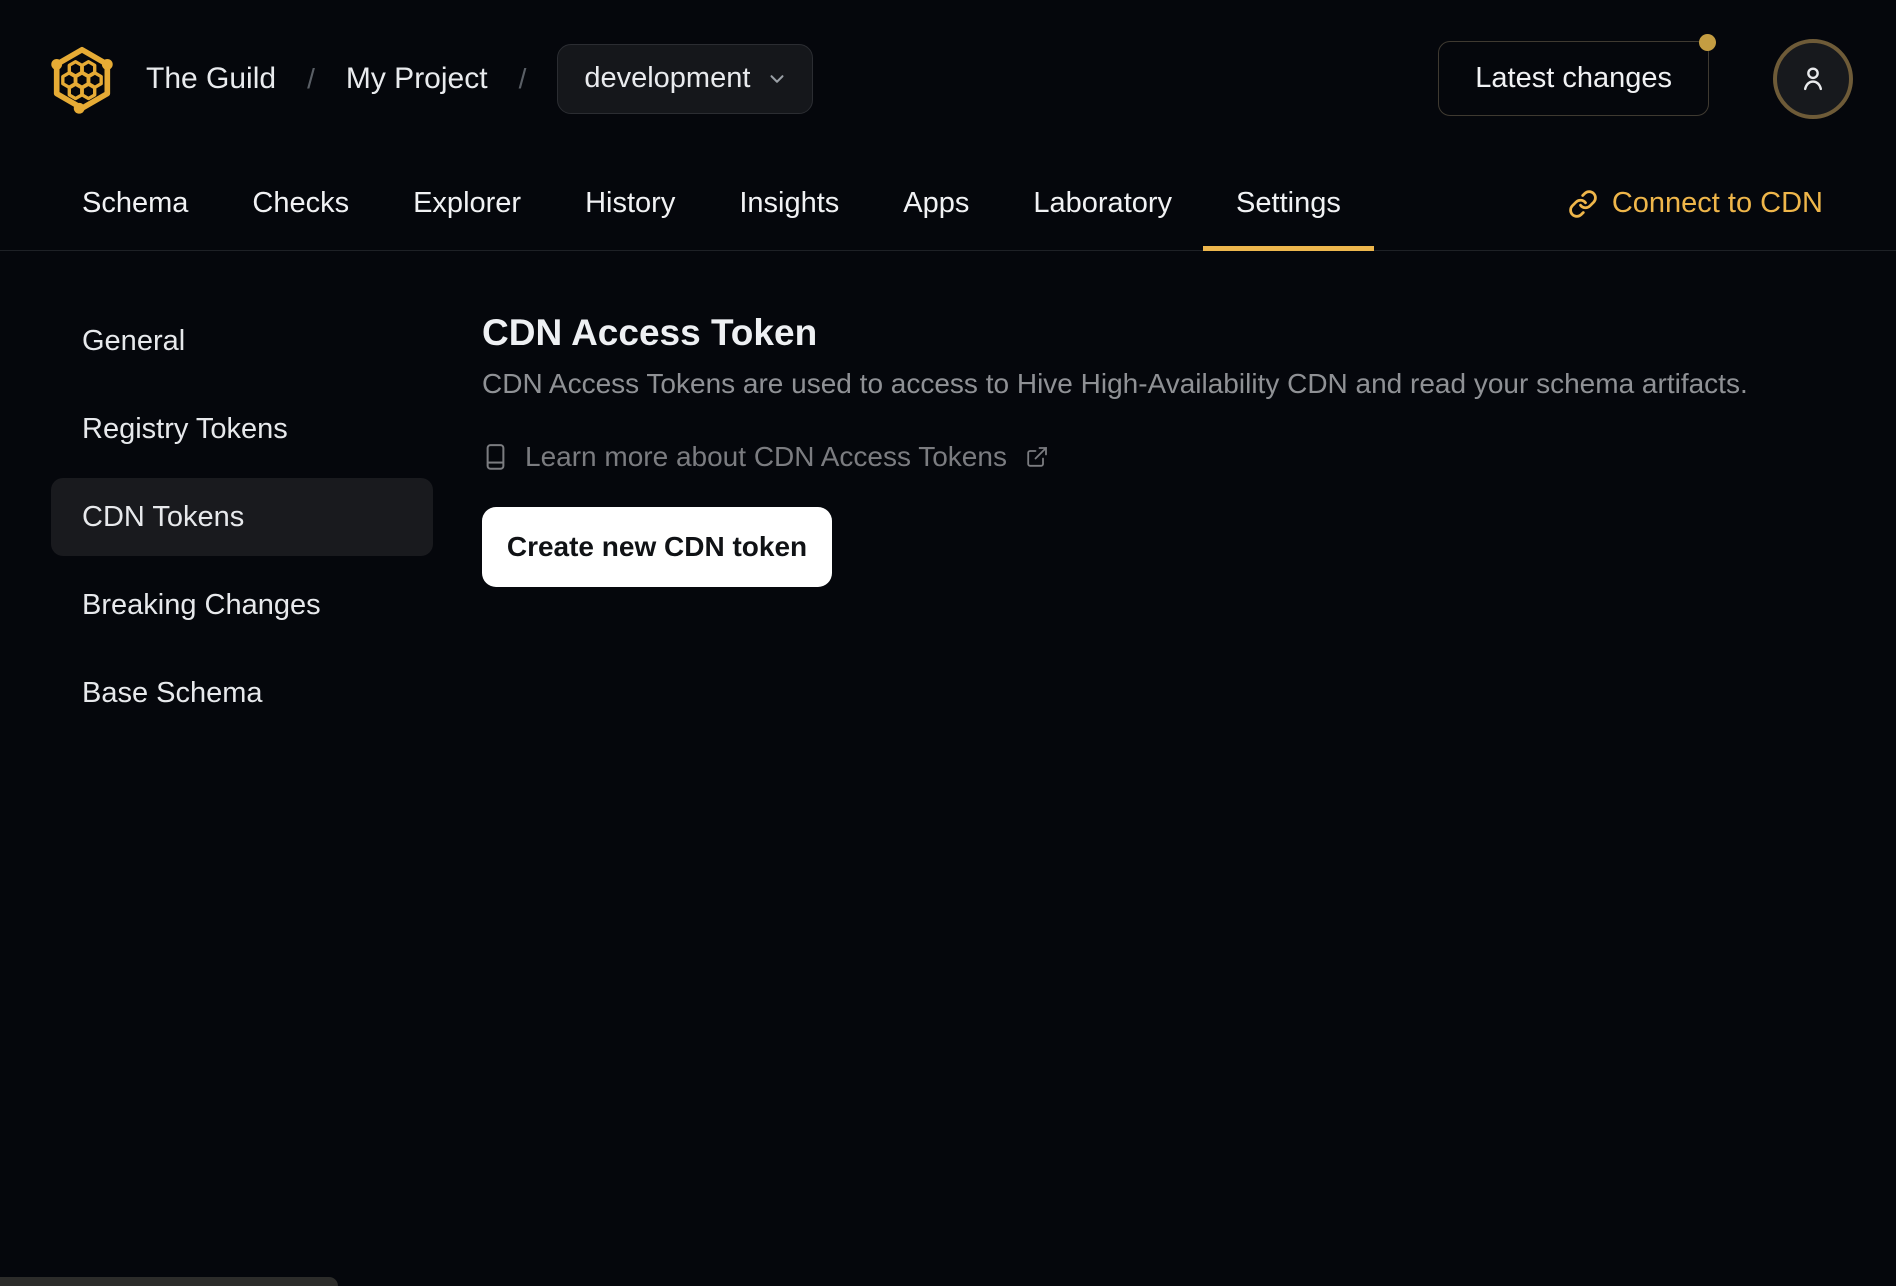 The height and width of the screenshot is (1286, 1896). I want to click on connect-to-cdn-label: Connect to CDN, so click(1717, 203).